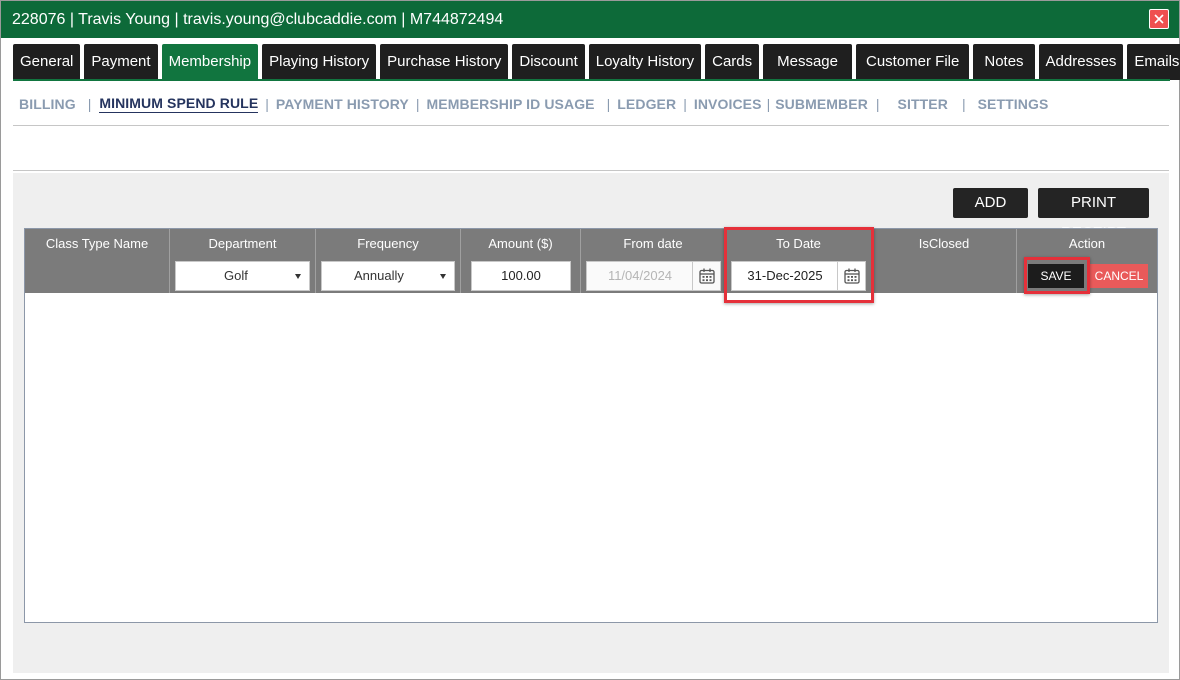 The image size is (1180, 680). What do you see at coordinates (1087, 243) in the screenshot?
I see `column-header-action: Action` at bounding box center [1087, 243].